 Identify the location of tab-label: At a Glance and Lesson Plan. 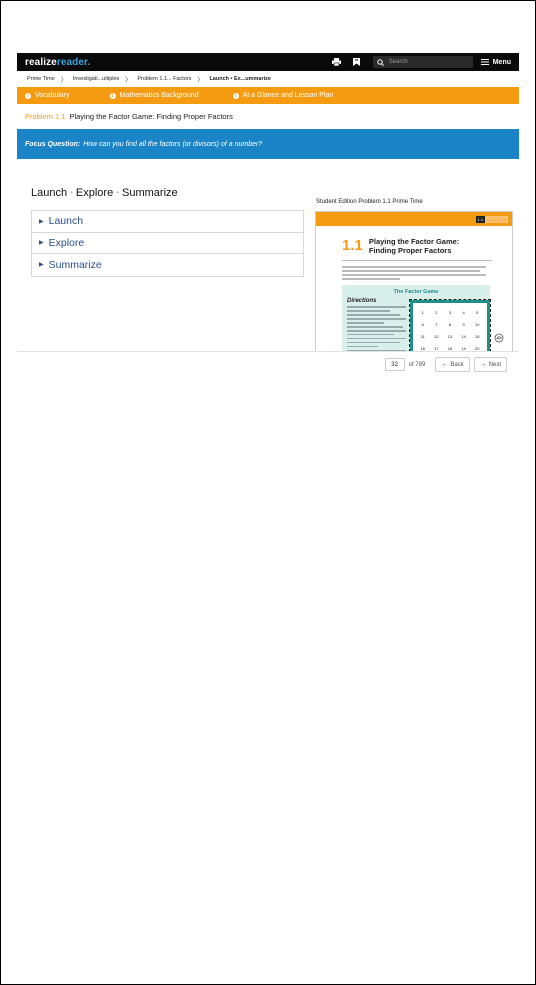
(288, 95).